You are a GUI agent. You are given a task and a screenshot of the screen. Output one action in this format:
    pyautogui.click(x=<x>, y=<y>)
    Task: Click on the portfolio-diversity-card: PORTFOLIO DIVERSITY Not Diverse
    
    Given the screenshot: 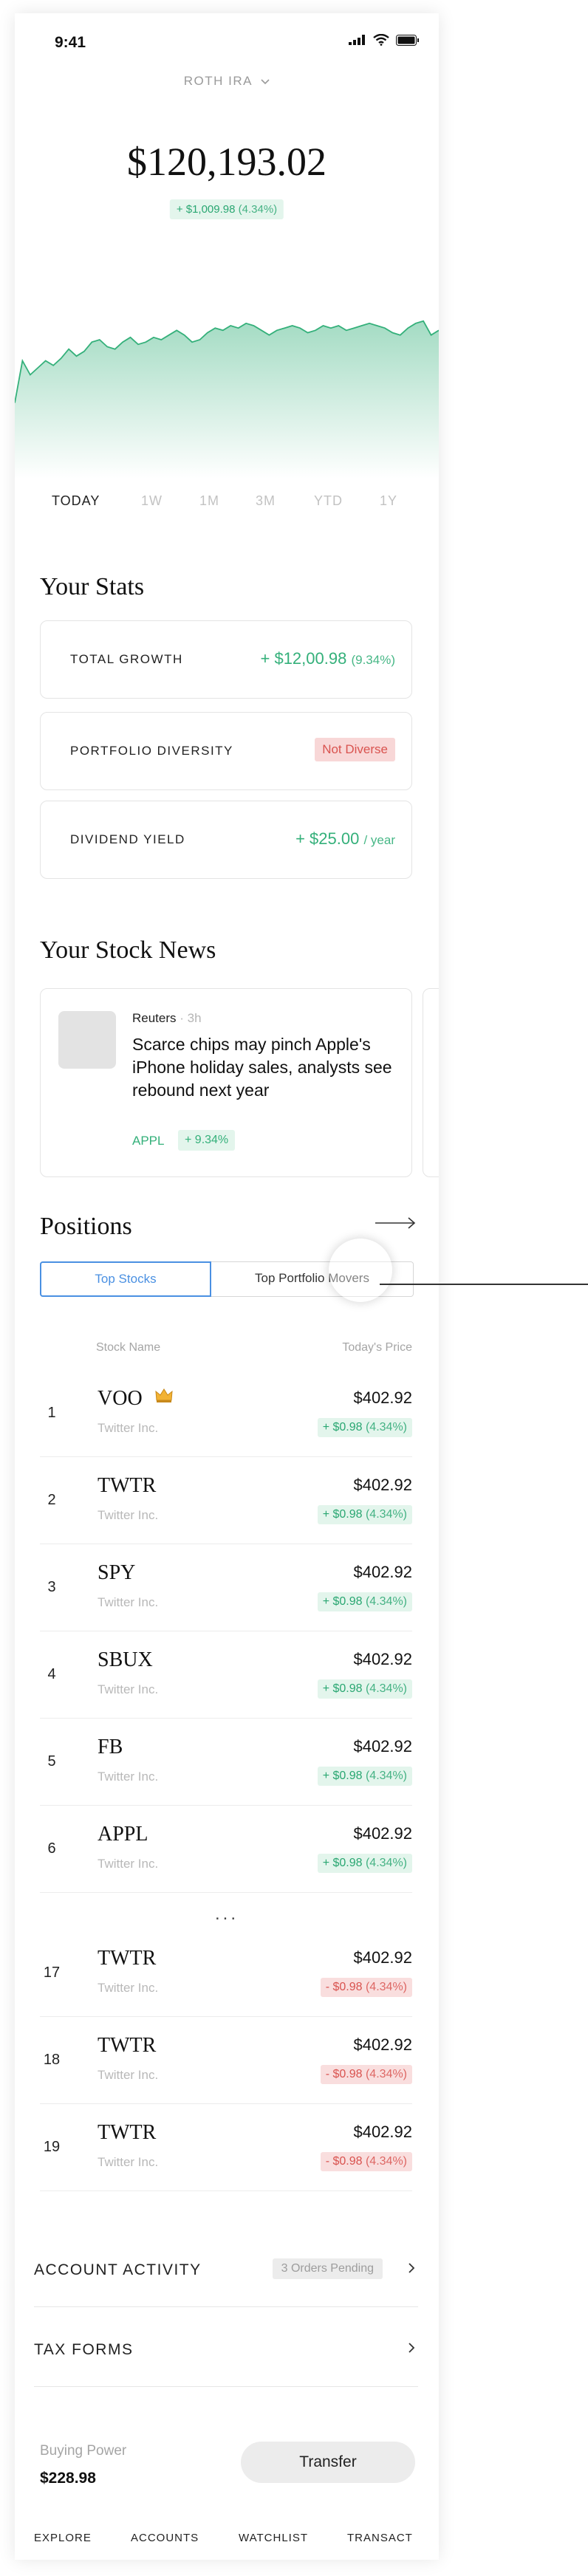 What is the action you would take?
    pyautogui.click(x=226, y=751)
    